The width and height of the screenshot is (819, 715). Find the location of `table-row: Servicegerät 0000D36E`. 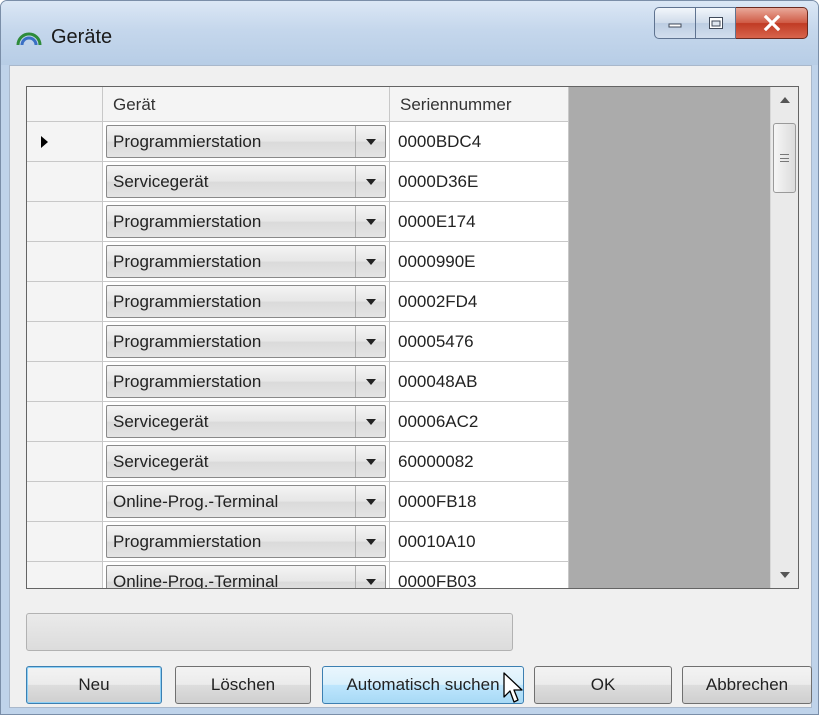

table-row: Servicegerät 0000D36E is located at coordinates (298, 182).